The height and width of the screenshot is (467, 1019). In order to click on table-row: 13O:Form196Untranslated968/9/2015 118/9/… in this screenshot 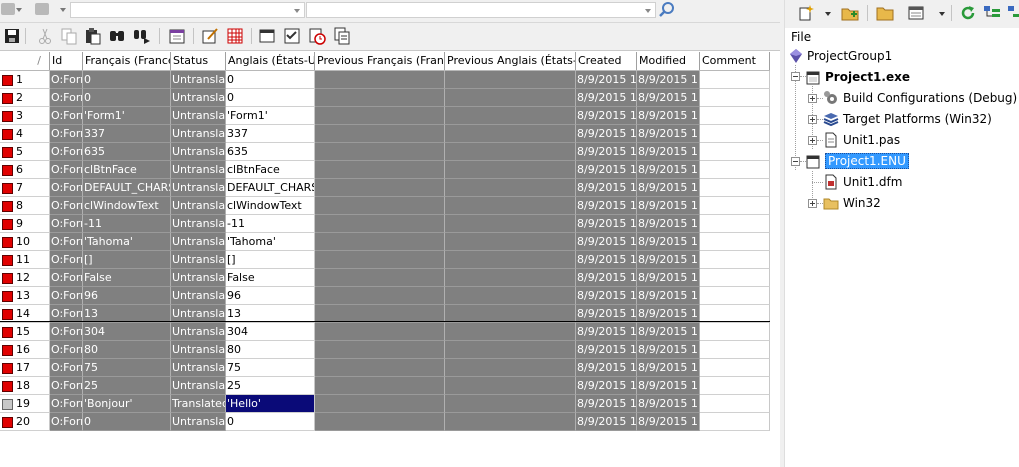, I will do `click(385, 296)`.